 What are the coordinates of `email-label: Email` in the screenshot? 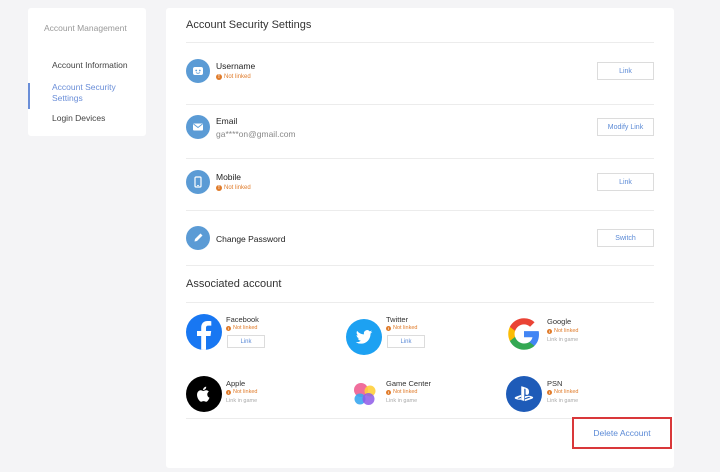 It's located at (227, 121).